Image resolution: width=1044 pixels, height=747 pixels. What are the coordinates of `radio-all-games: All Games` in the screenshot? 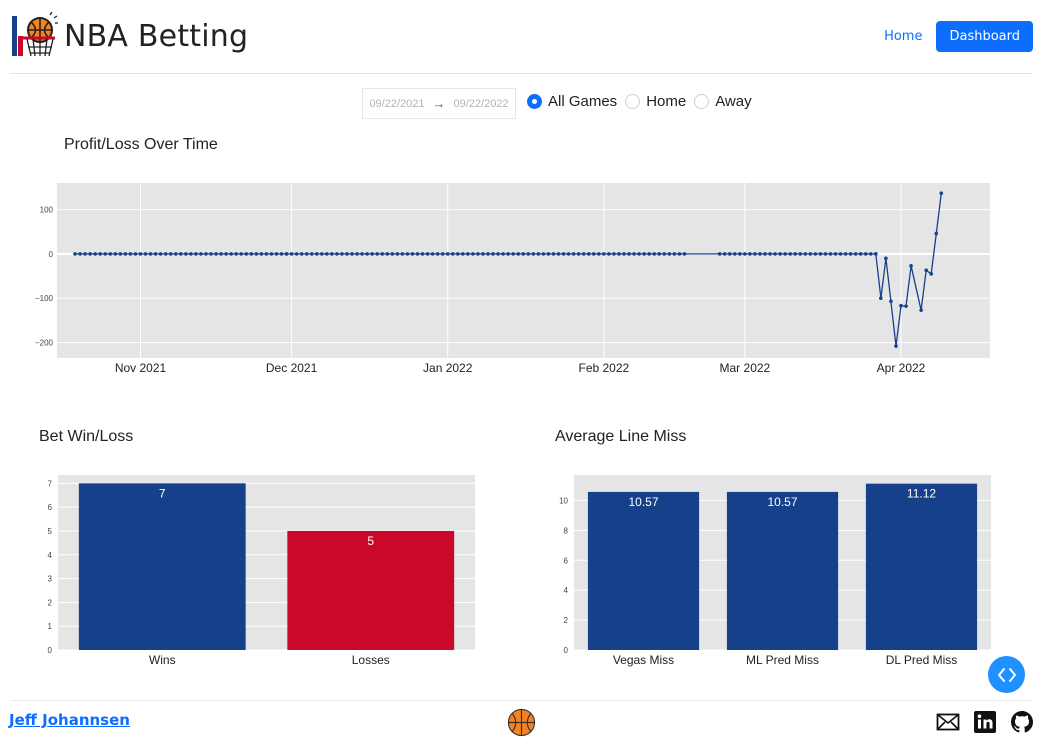 It's located at (572, 101).